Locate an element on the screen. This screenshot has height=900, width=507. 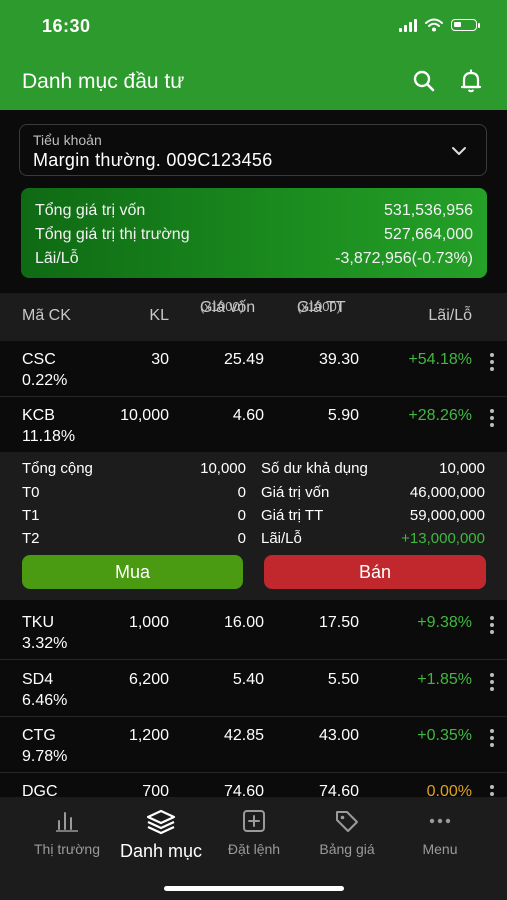
summary-market-row: Tổng giá trị thị trường 527,664,000 is located at coordinates (254, 235).